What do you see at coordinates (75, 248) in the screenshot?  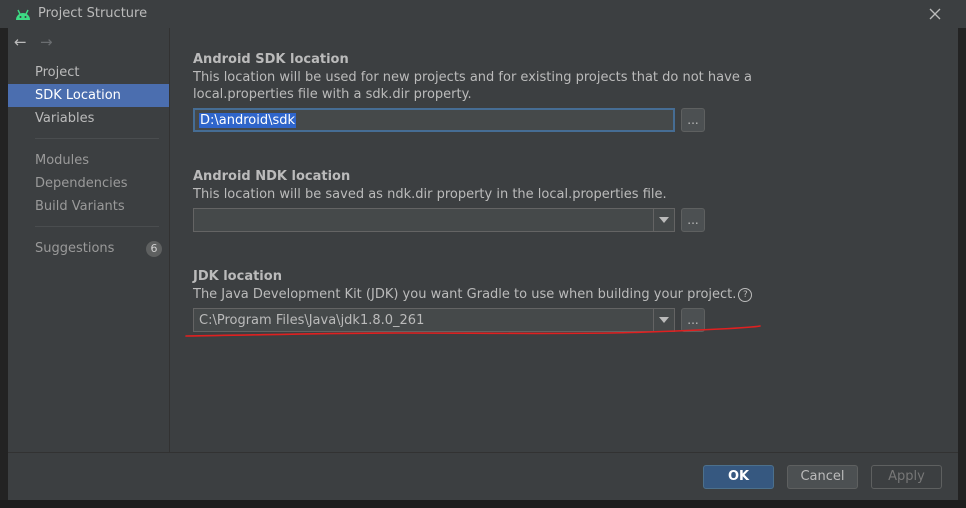 I see `sidebar-item-label: Suggestions` at bounding box center [75, 248].